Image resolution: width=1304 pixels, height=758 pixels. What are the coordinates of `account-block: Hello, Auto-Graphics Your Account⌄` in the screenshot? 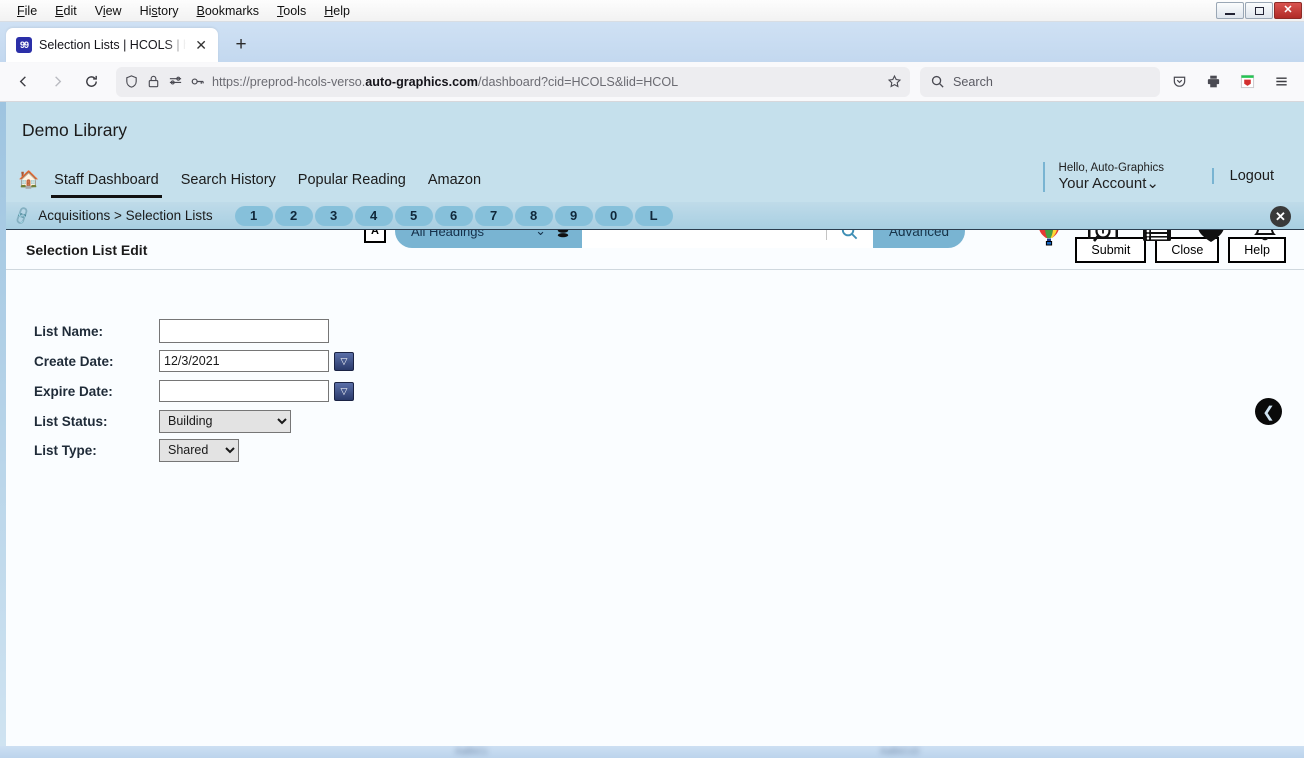 It's located at (1103, 177).